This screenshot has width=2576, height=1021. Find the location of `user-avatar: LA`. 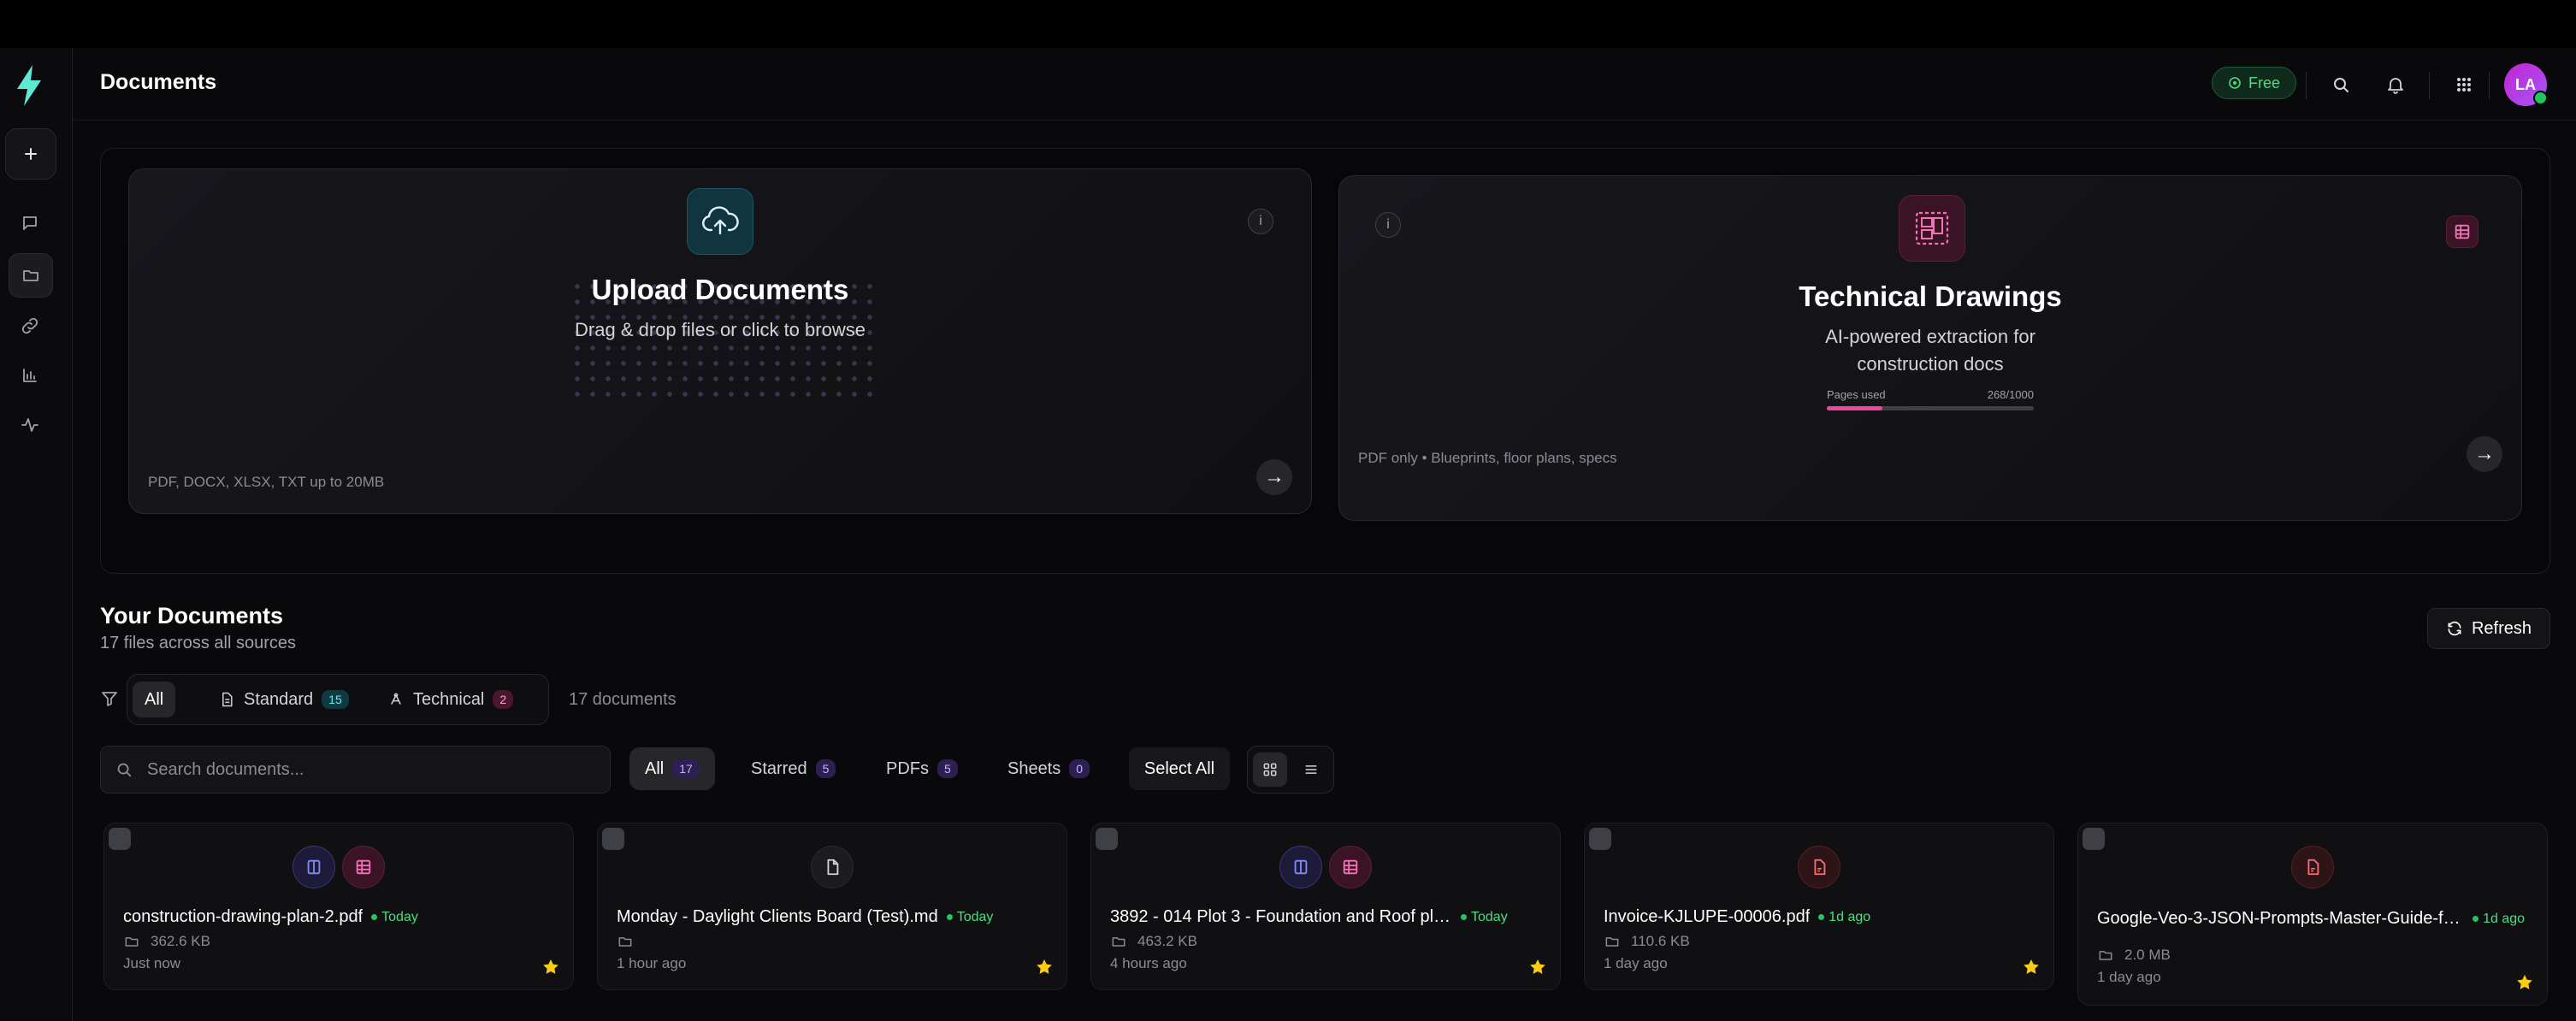

user-avatar: LA is located at coordinates (2526, 84).